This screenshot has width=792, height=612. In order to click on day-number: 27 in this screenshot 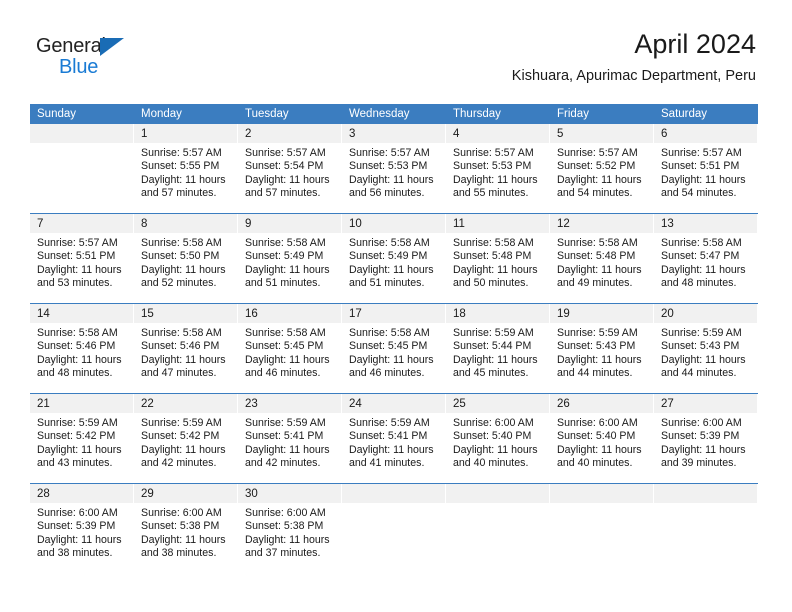, I will do `click(667, 404)`.